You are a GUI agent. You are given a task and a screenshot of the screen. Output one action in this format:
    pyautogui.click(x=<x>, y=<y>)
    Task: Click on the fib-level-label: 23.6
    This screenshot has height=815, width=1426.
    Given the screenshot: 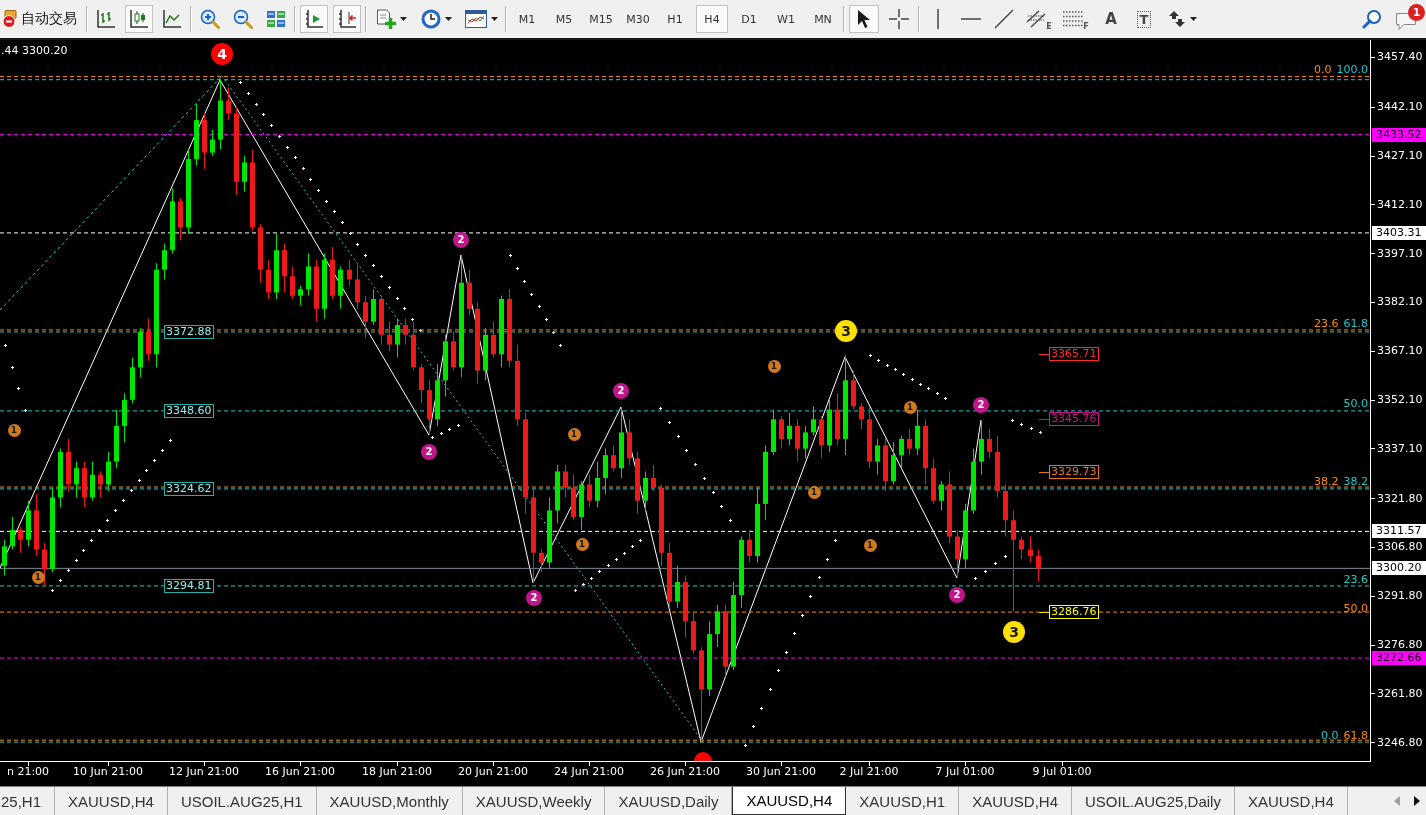 What is the action you would take?
    pyautogui.click(x=1326, y=323)
    